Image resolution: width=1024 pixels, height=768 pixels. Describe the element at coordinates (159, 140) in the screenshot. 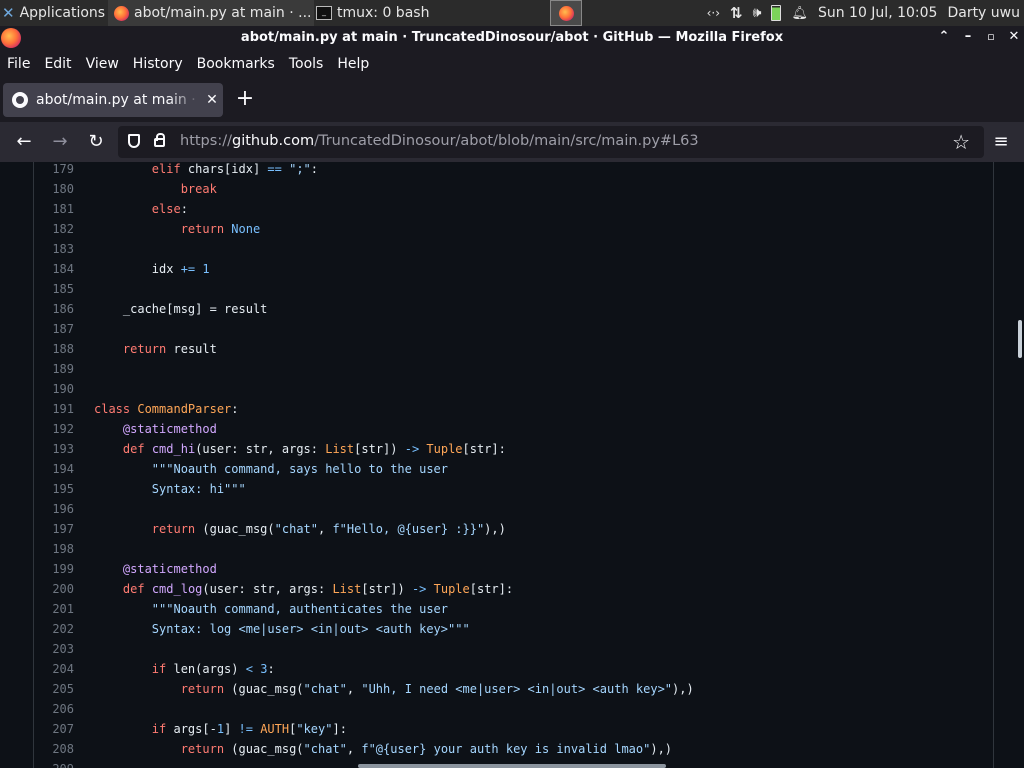

I see `lock-icon` at that location.